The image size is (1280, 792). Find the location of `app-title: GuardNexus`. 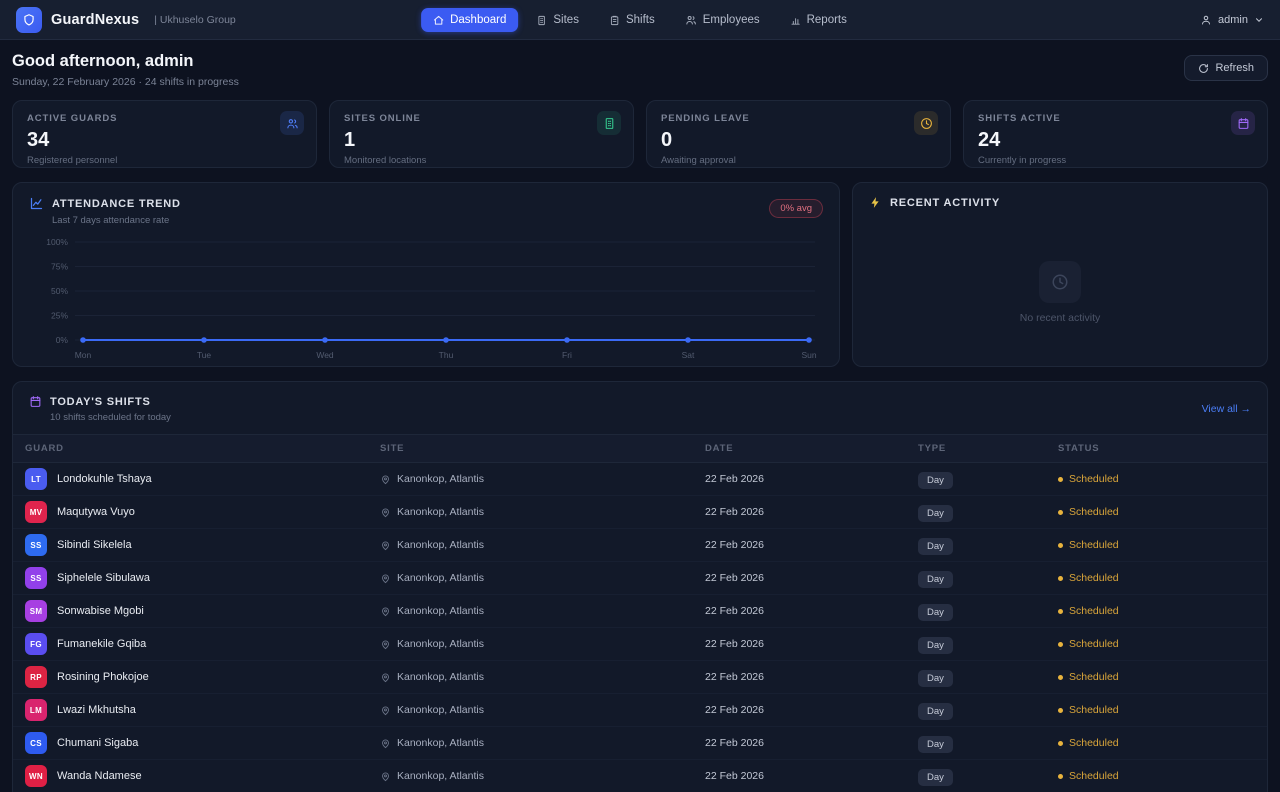

app-title: GuardNexus is located at coordinates (95, 19).